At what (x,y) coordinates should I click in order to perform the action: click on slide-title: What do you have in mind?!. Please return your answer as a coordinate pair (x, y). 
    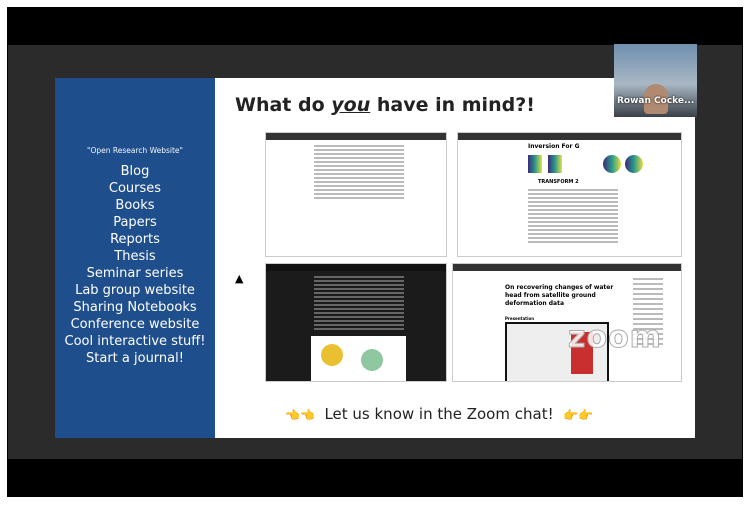
    Looking at the image, I should click on (385, 105).